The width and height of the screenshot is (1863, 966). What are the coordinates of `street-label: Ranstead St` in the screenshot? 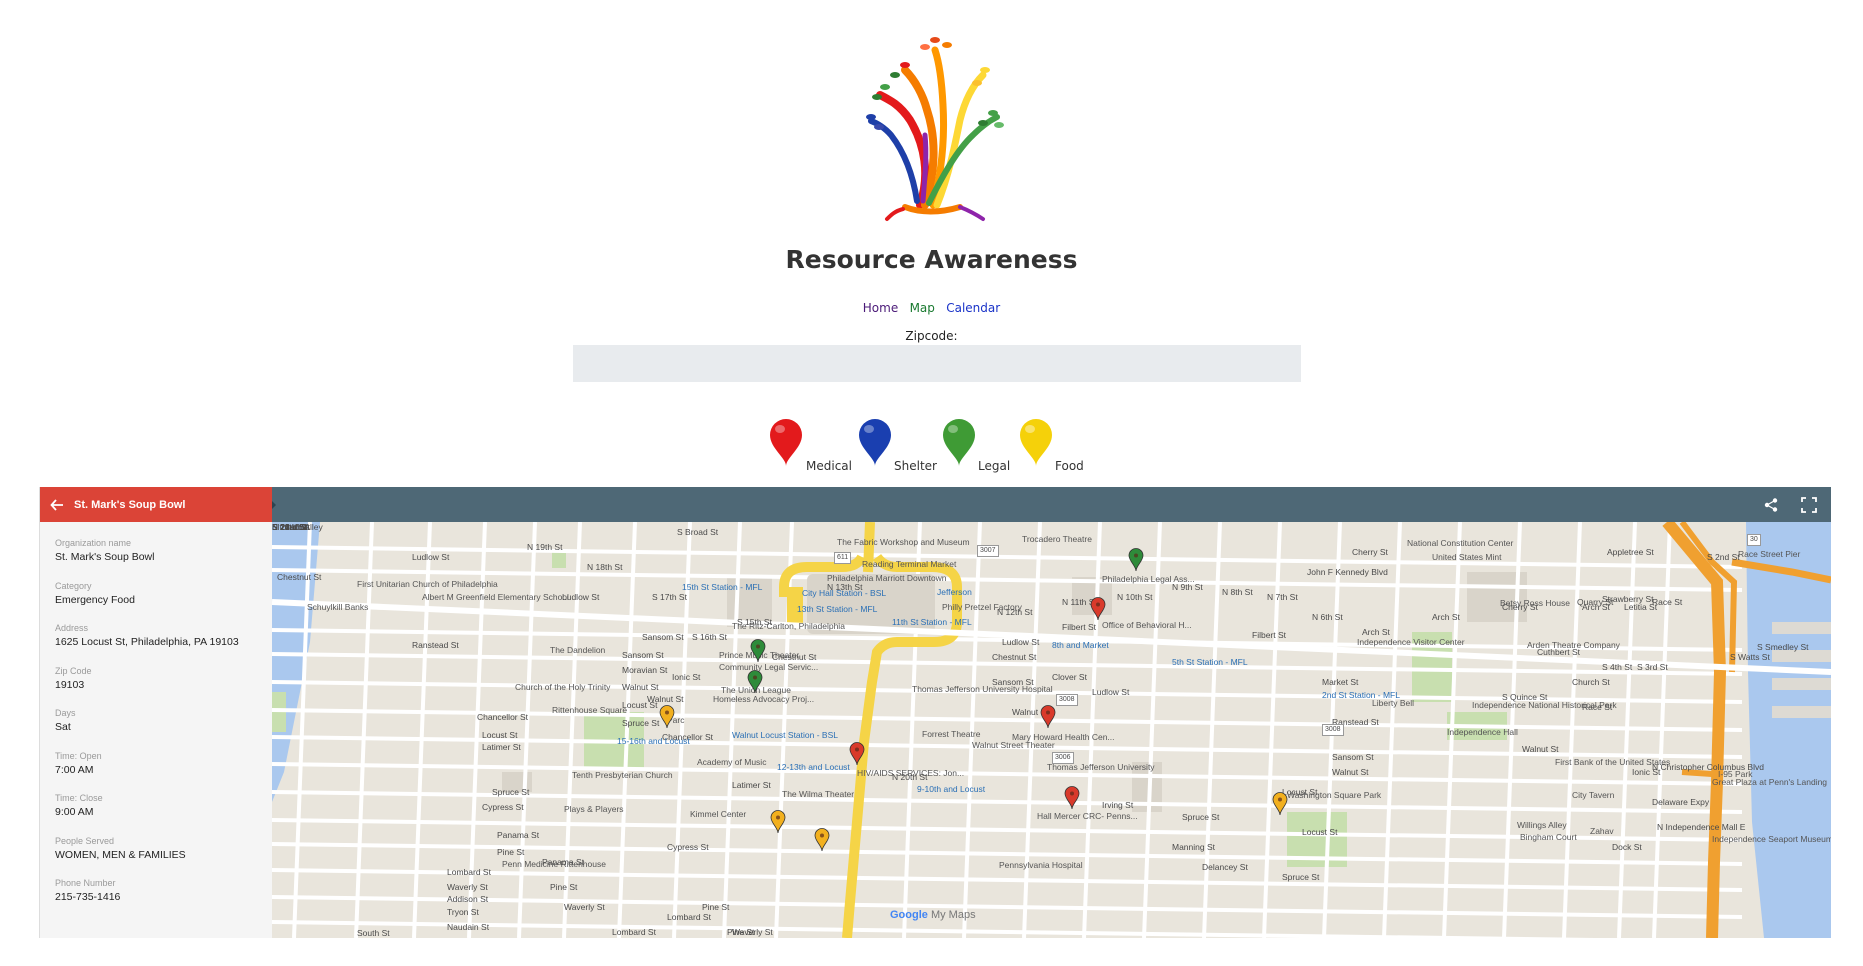 It's located at (435, 645).